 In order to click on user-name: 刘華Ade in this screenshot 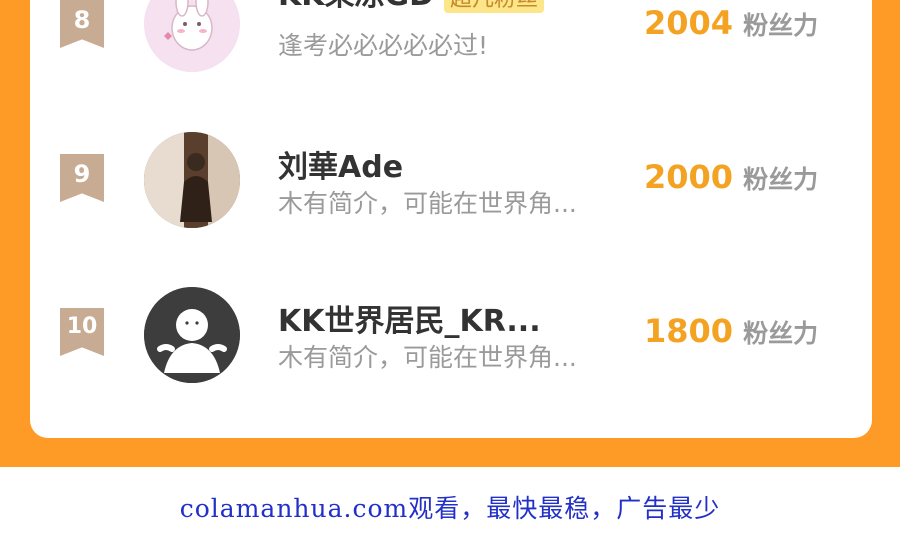, I will do `click(340, 164)`.